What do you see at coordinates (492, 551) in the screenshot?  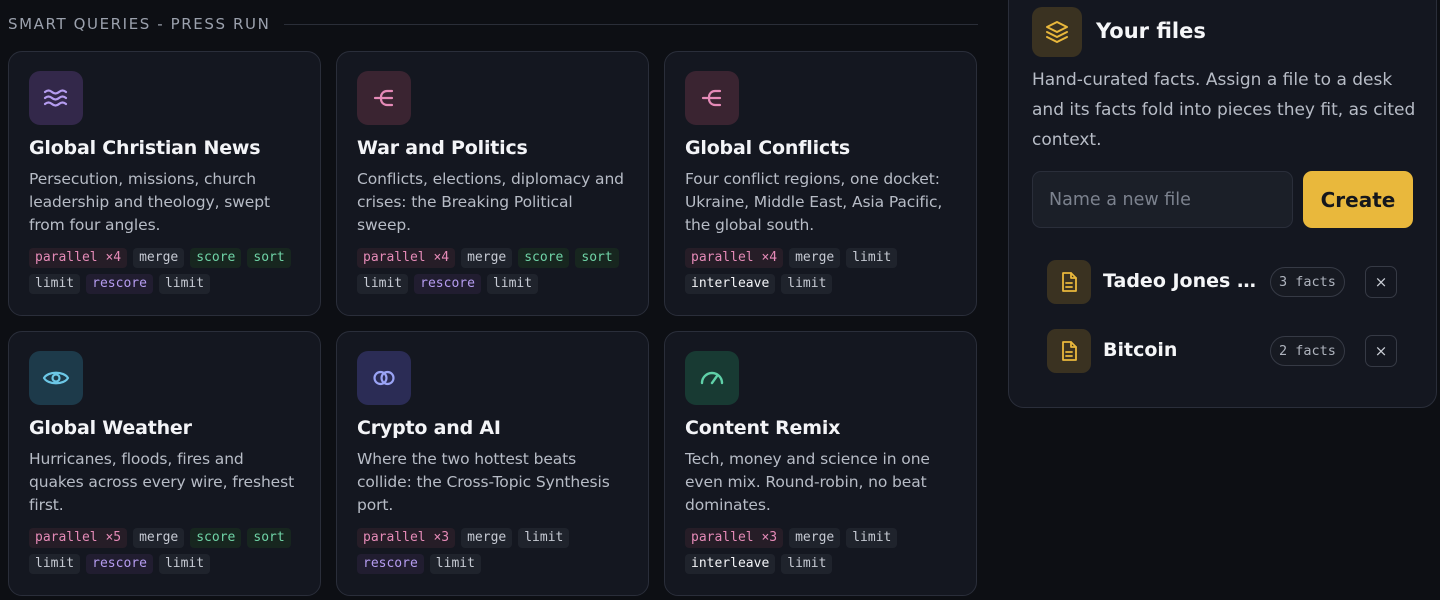 I see `pipeline-tags: parallel ×3 merge limit rescore limit` at bounding box center [492, 551].